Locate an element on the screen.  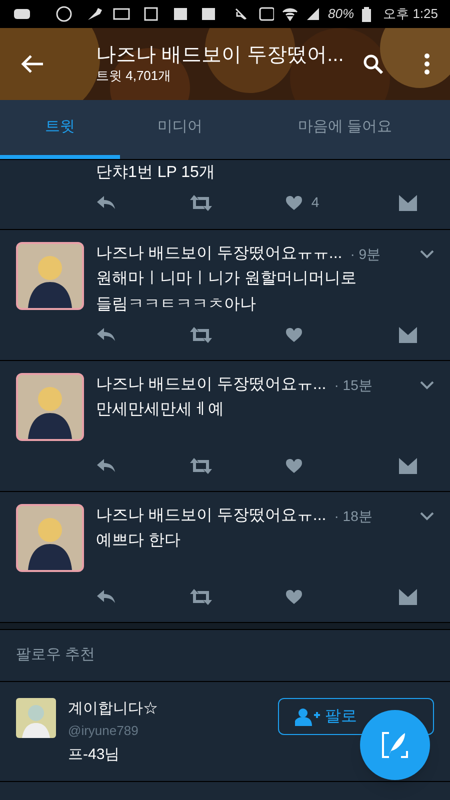
tab: 마음에 들어요 is located at coordinates (345, 129).